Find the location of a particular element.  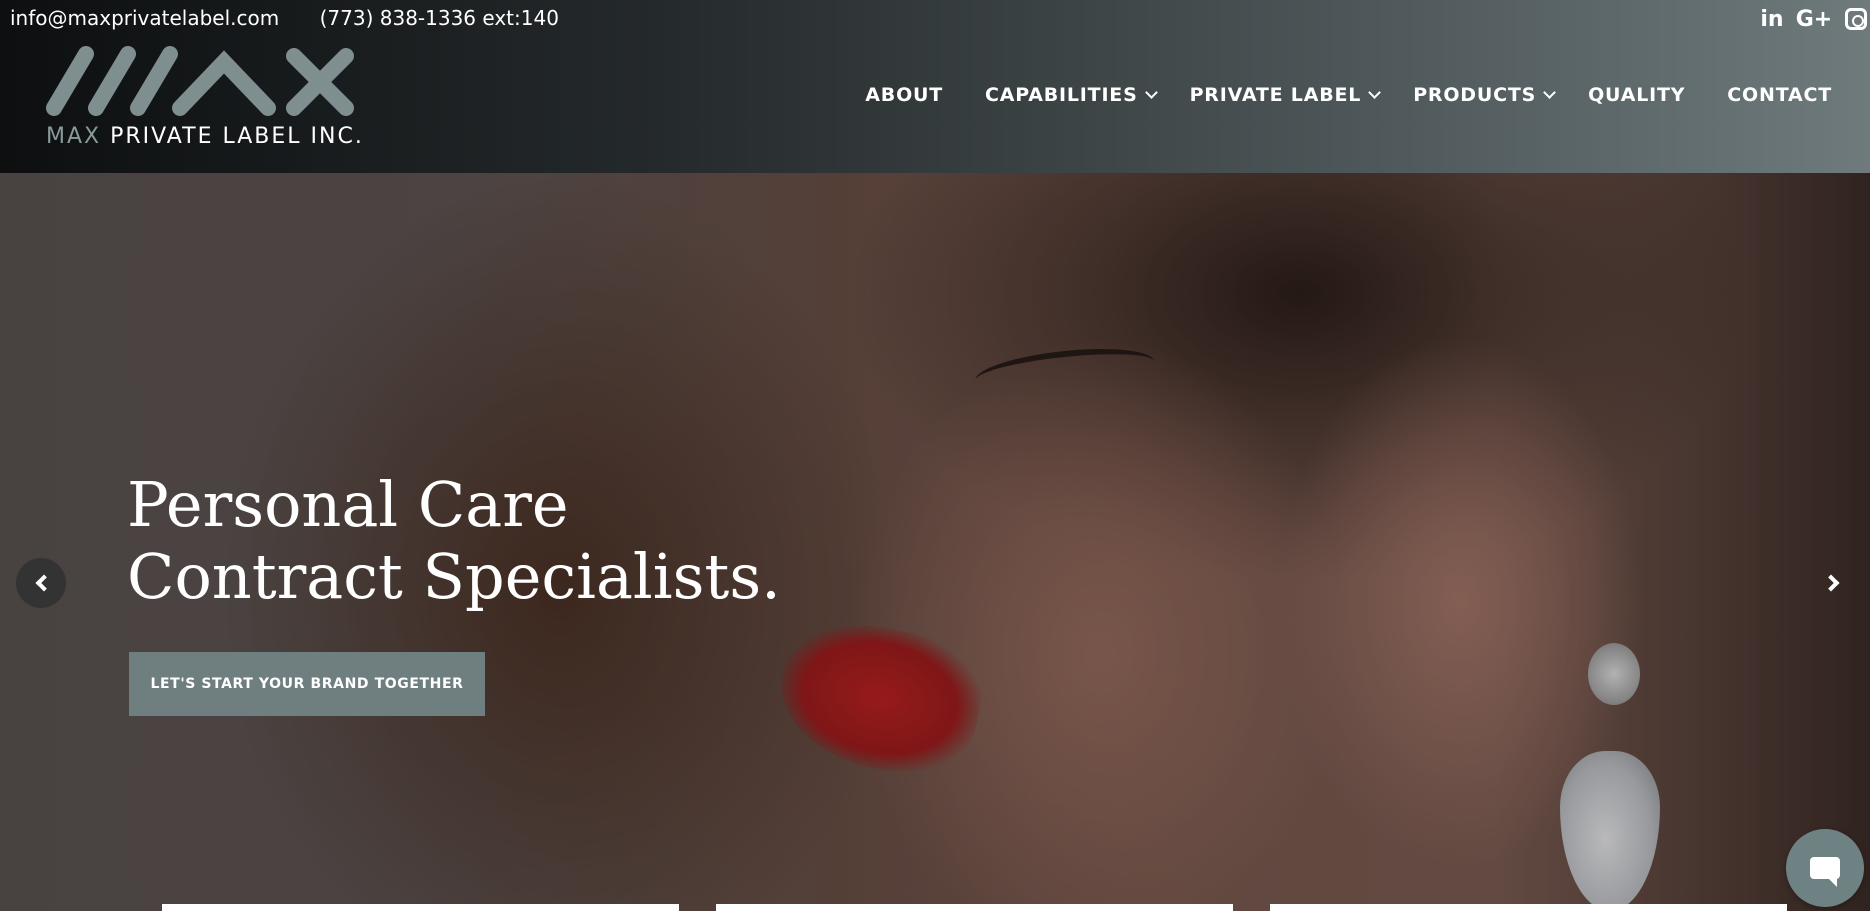

nav-contact-label: CONTACT is located at coordinates (1779, 95).